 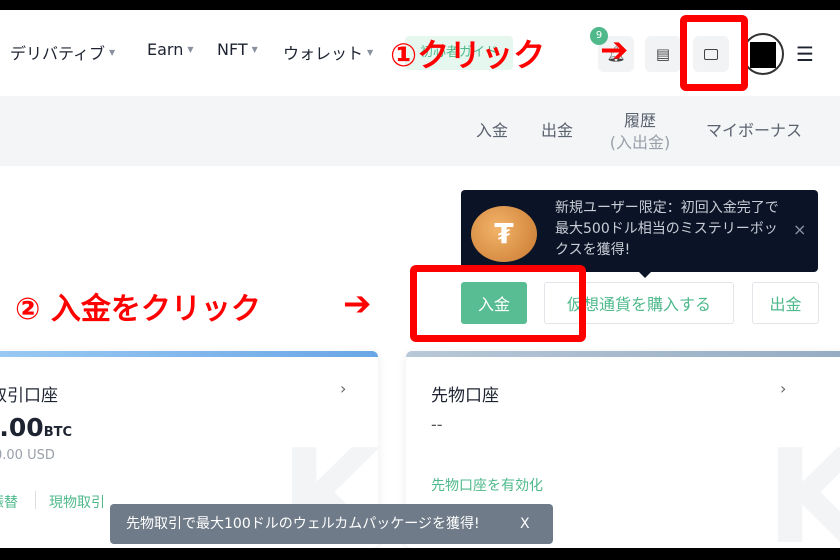 I want to click on arrow-right-icon: ➔, so click(x=357, y=304).